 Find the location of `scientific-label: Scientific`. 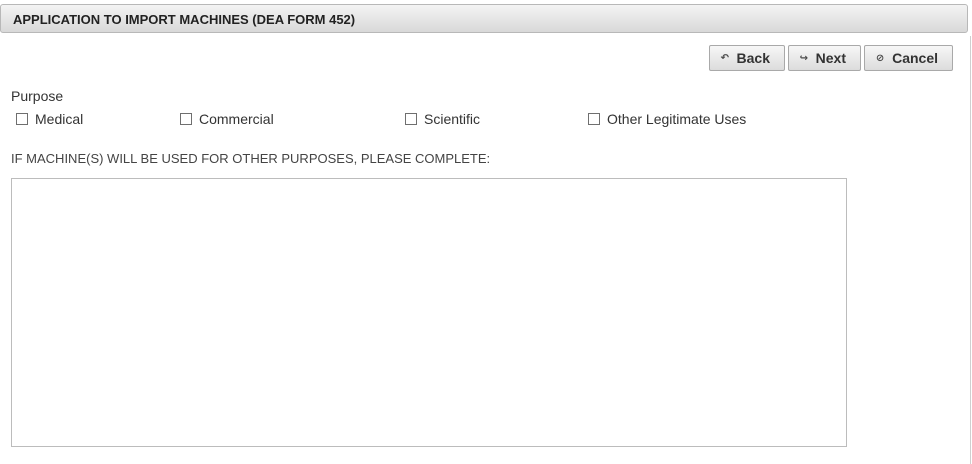

scientific-label: Scientific is located at coordinates (452, 119).